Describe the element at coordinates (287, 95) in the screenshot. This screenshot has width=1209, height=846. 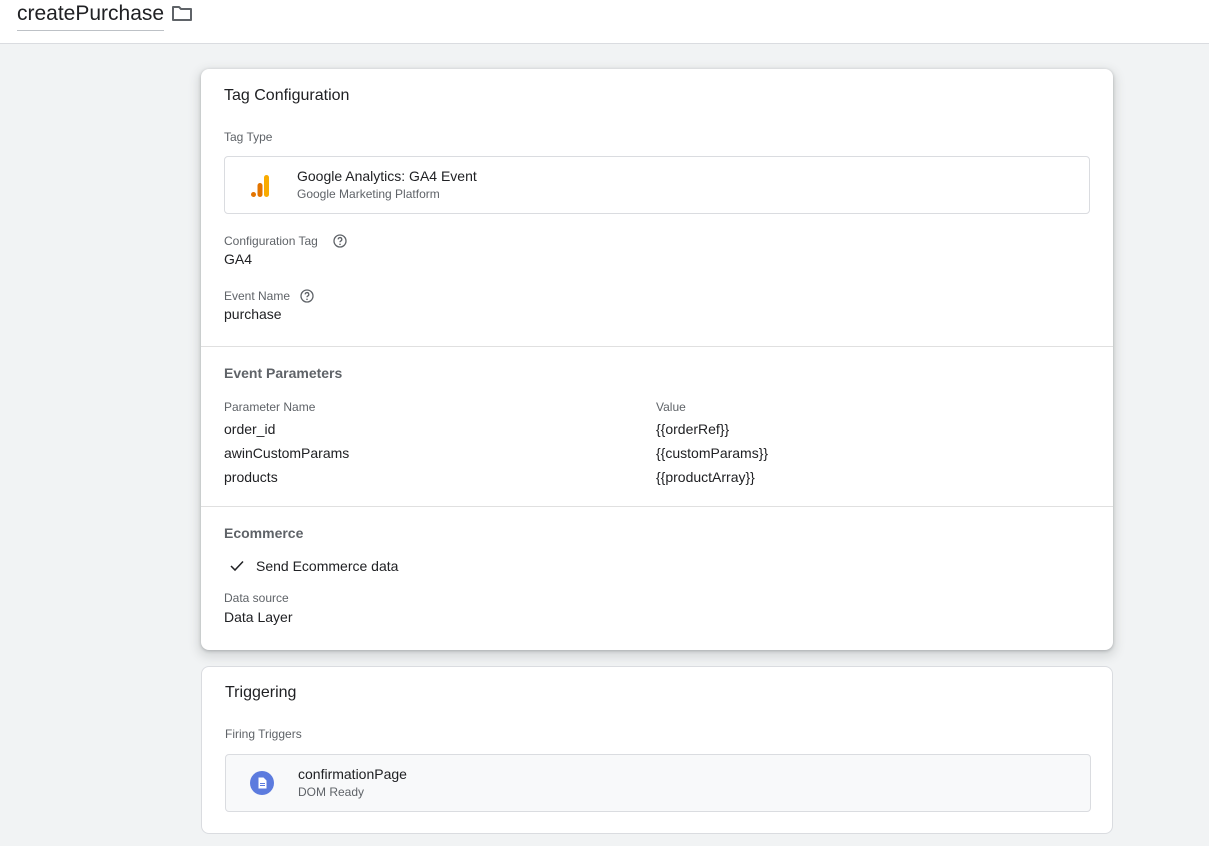
I see `card-title: Tag Configuration` at that location.